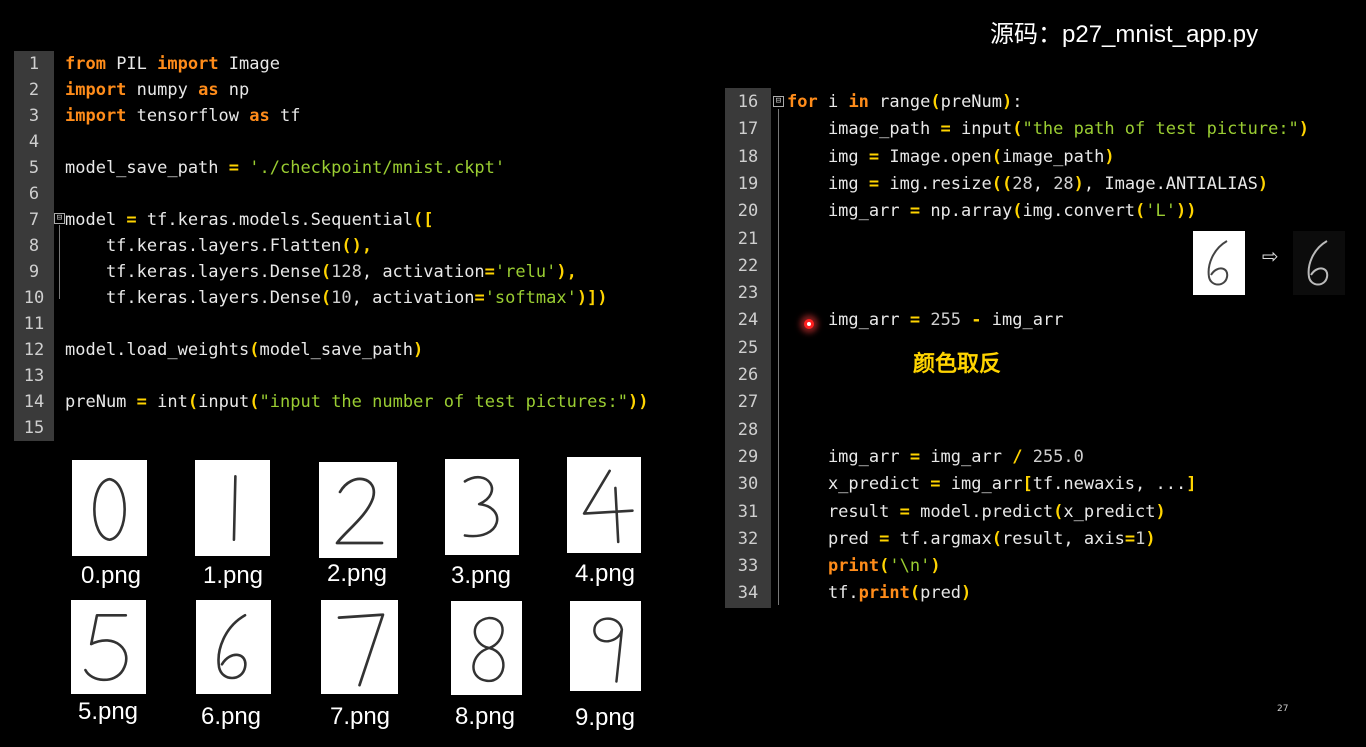 The height and width of the screenshot is (747, 1366). What do you see at coordinates (354, 64) in the screenshot?
I see `code-line: 1 from PIL import Image` at bounding box center [354, 64].